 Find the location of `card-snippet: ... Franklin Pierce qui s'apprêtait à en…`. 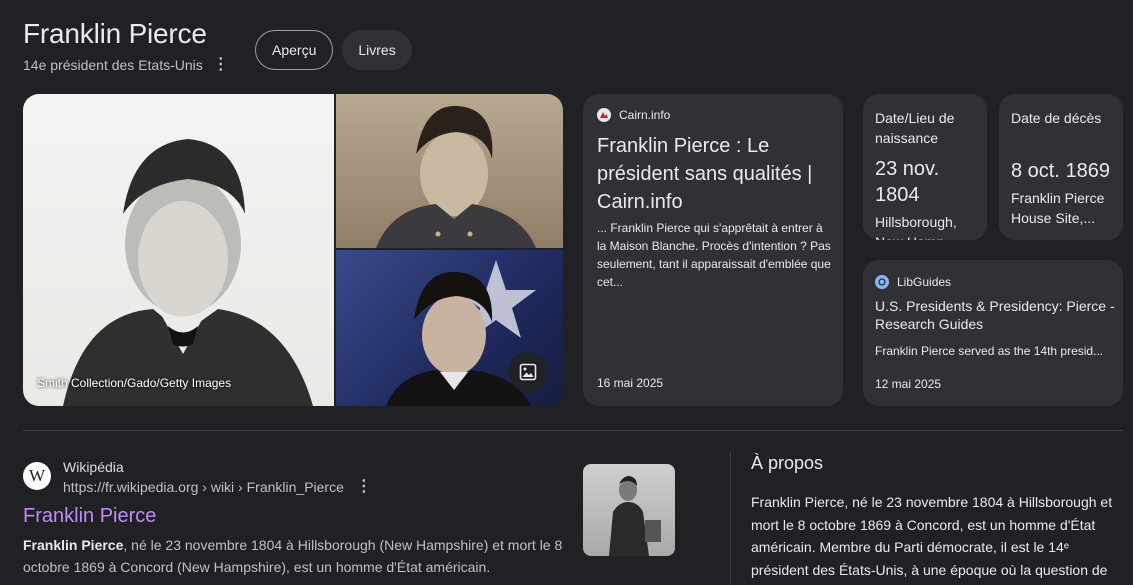

card-snippet: ... Franklin Pierce qui s'apprêtait à en… is located at coordinates (714, 255).